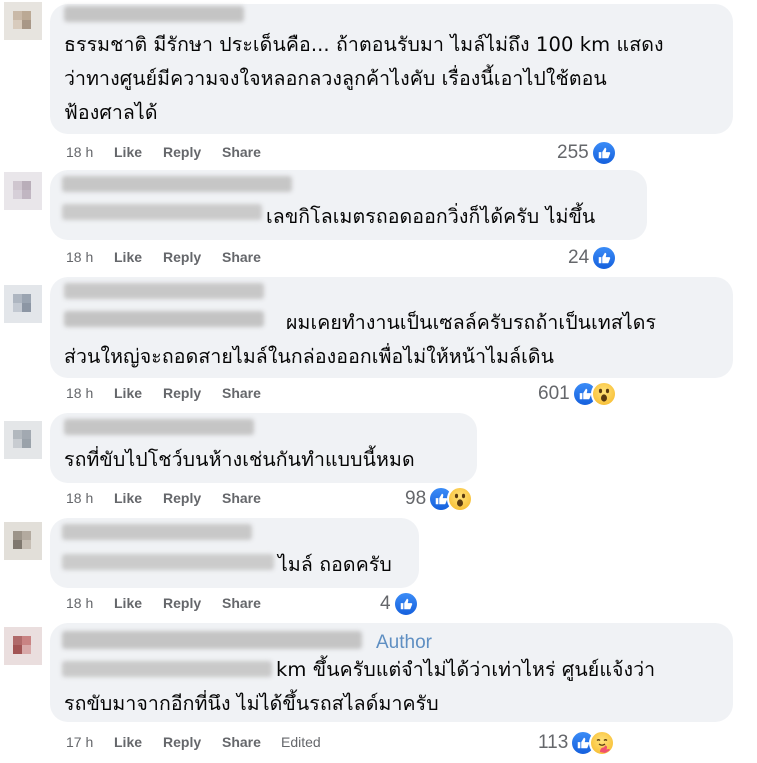 The image size is (757, 763). Describe the element at coordinates (554, 393) in the screenshot. I see `reaction-count: 601` at that location.